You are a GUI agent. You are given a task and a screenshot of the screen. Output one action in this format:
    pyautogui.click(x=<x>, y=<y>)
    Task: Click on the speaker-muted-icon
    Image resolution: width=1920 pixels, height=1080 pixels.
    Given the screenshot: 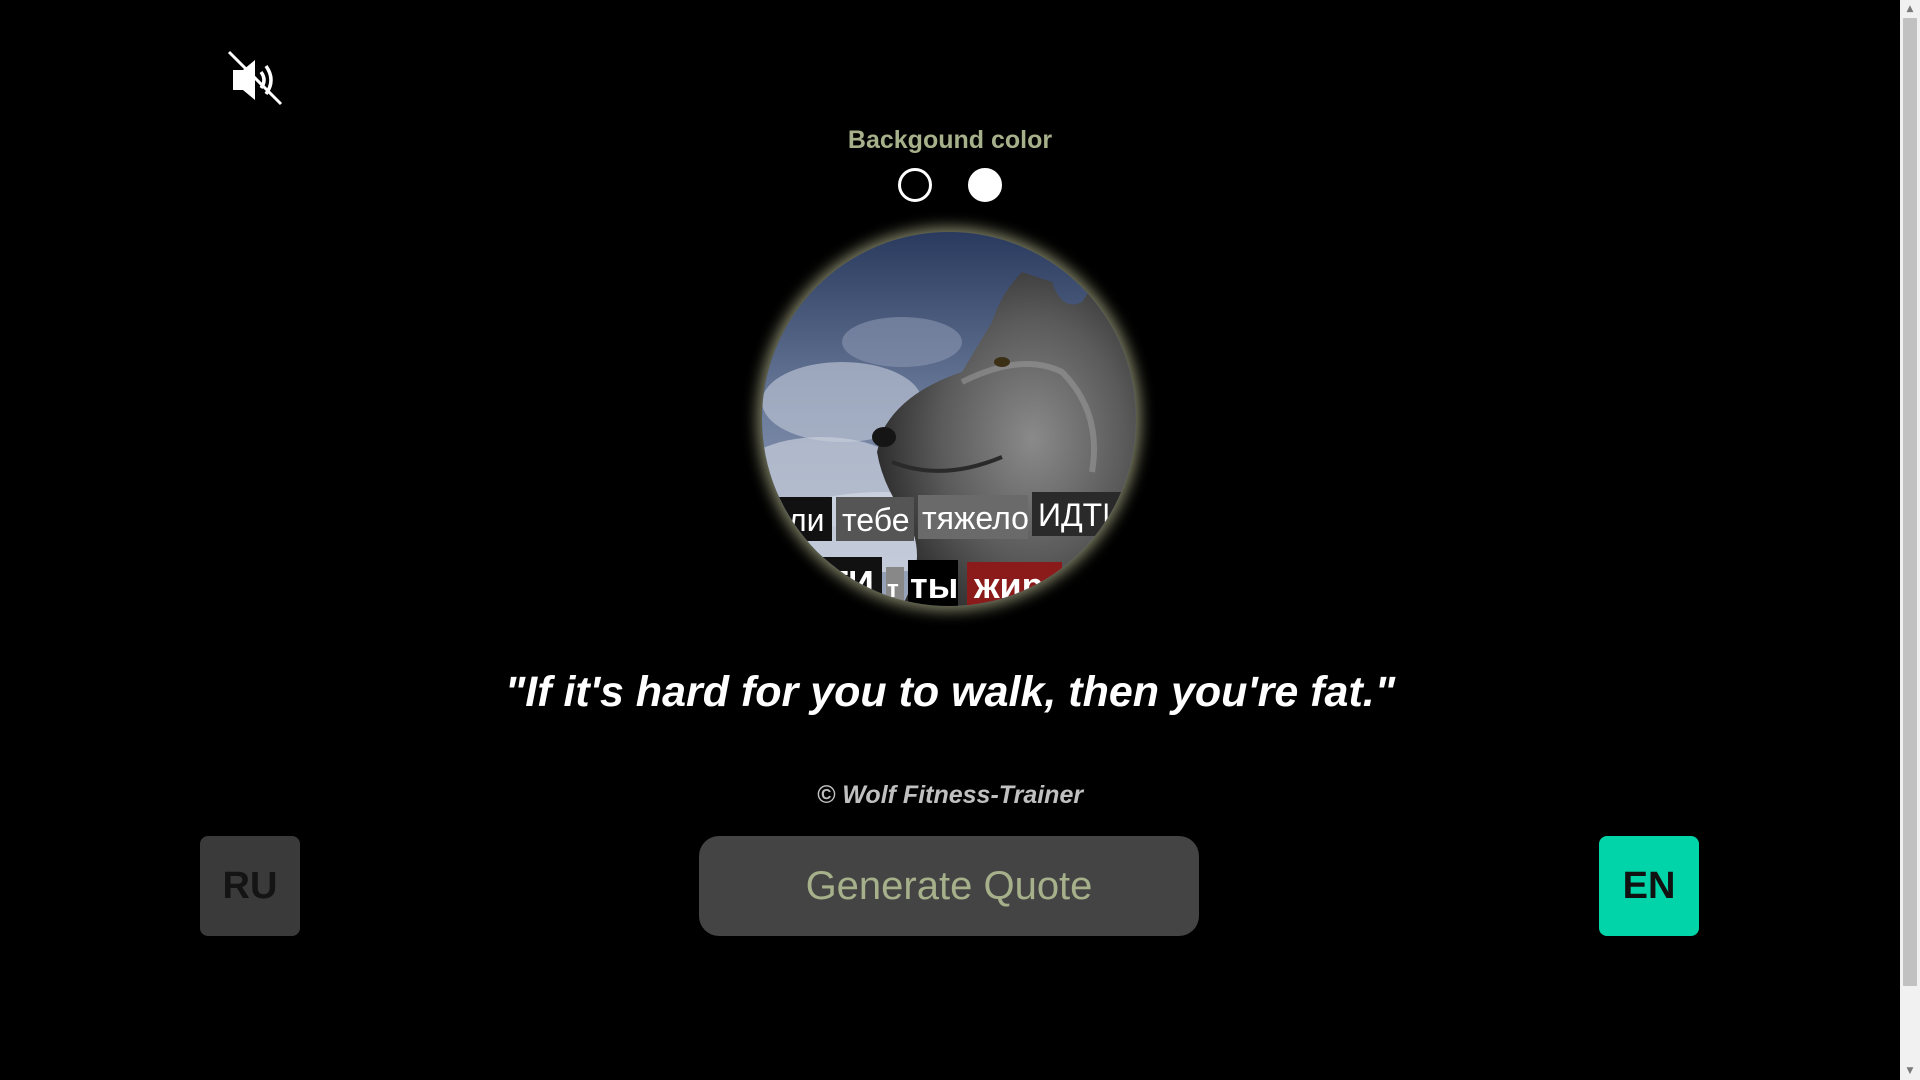 What is the action you would take?
    pyautogui.click(x=255, y=78)
    